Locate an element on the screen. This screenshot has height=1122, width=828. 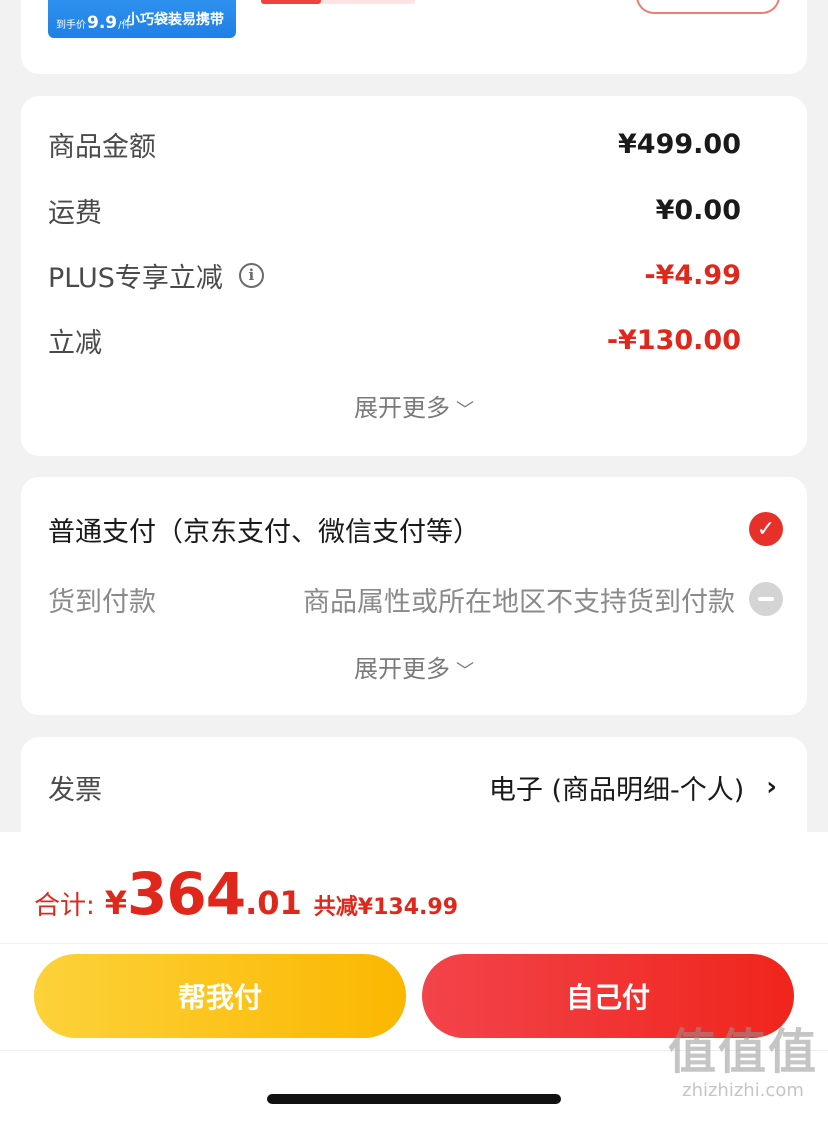
amount-label: 立减 is located at coordinates (75, 343).